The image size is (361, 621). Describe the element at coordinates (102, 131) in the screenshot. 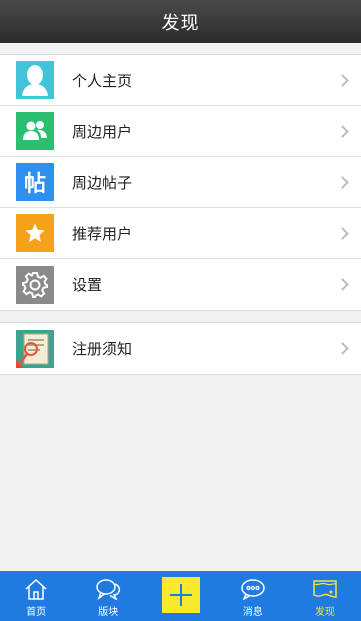

I see `menu-item-label: 周边用户` at that location.